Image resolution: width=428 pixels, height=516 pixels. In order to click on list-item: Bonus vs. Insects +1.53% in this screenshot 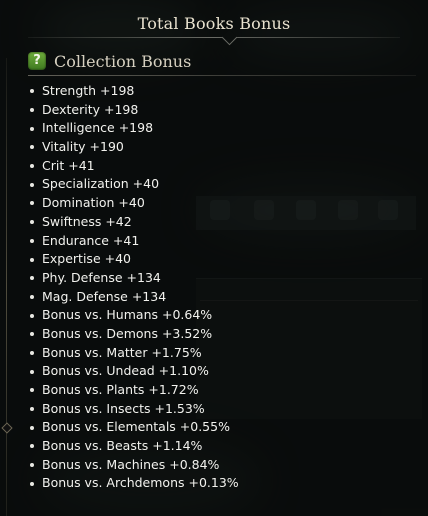, I will do `click(134, 409)`.